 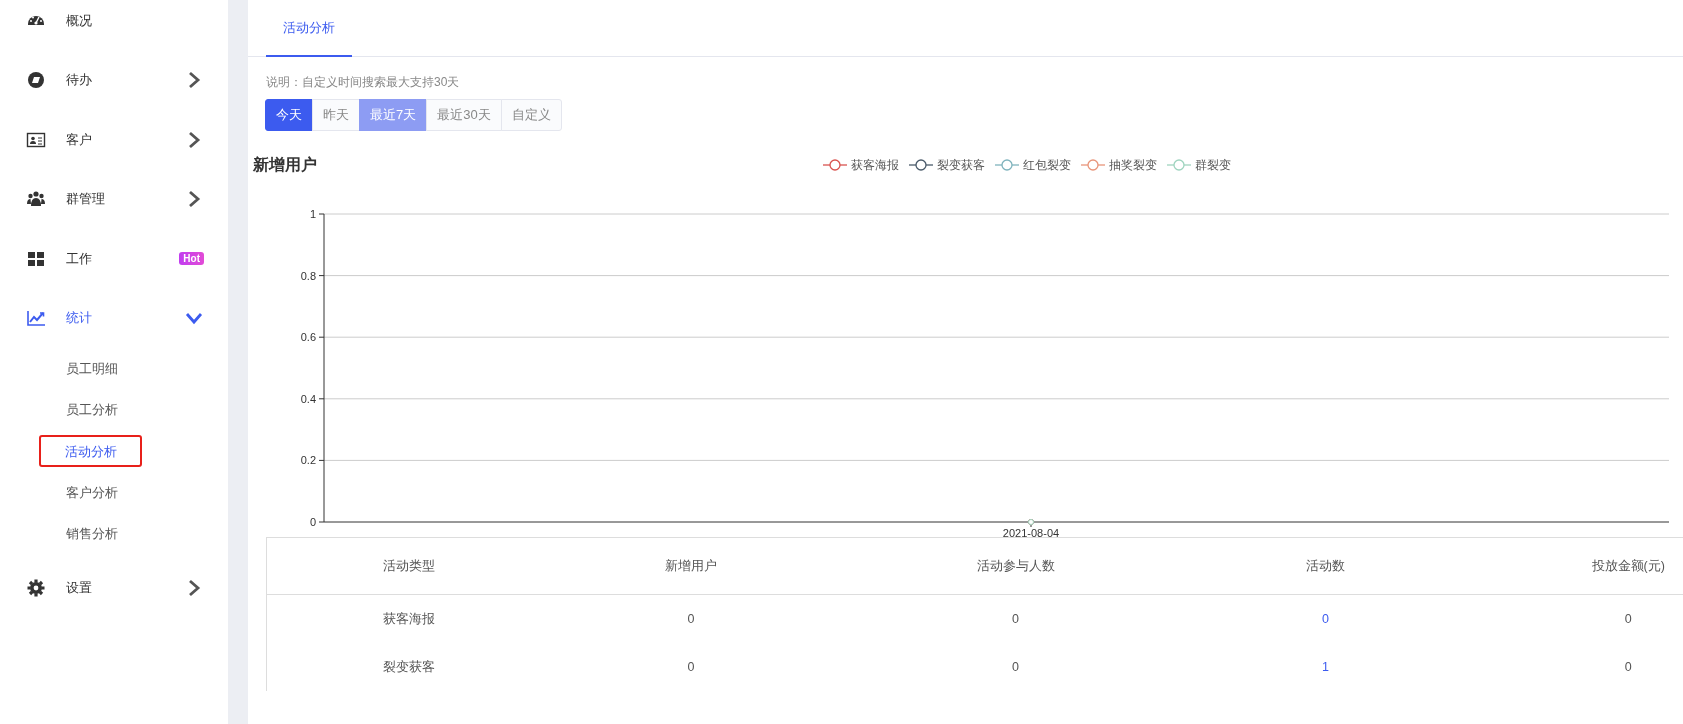 I want to click on hot-badge: Hot, so click(x=191, y=259).